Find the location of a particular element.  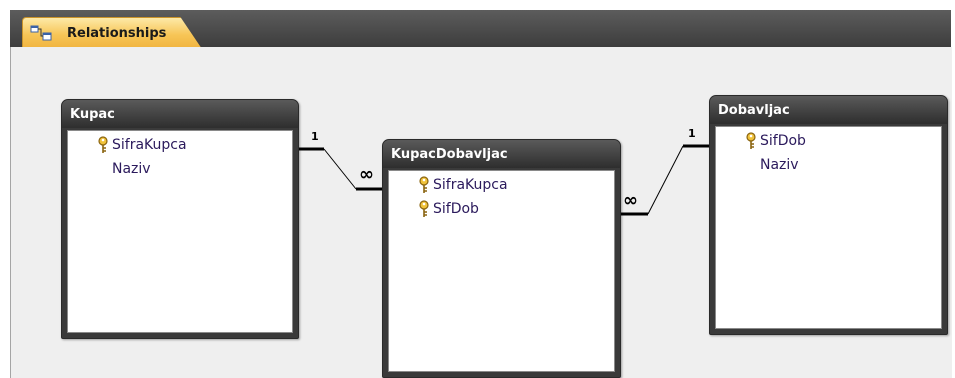

relationships-tab: Relationships is located at coordinates (112, 33).